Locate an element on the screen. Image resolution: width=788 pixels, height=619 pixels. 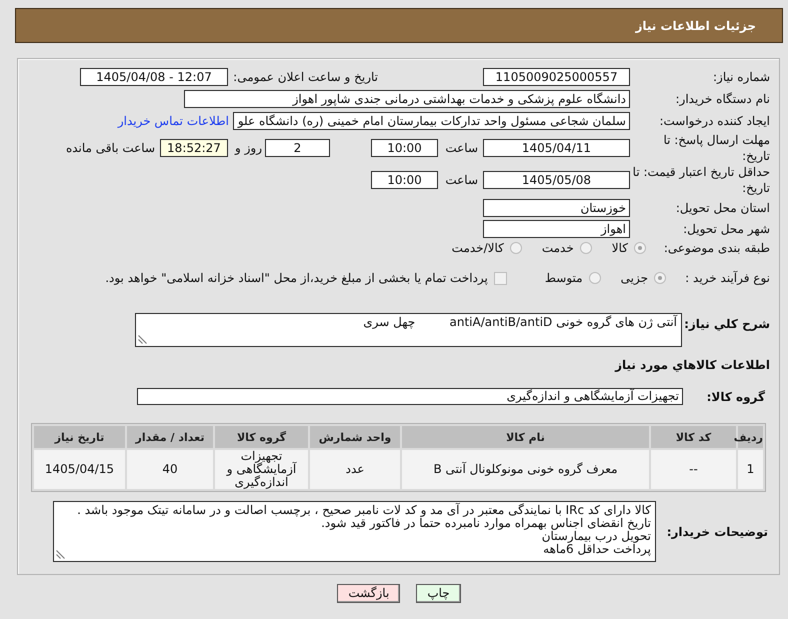
days-label: روز و is located at coordinates (248, 147).